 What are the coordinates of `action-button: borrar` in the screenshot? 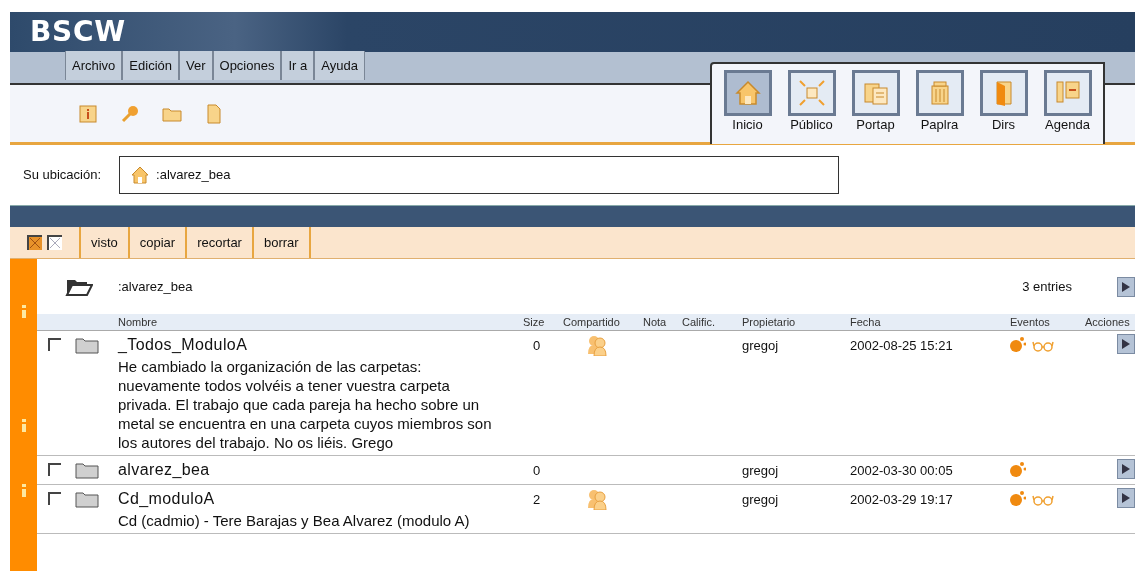 It's located at (281, 242).